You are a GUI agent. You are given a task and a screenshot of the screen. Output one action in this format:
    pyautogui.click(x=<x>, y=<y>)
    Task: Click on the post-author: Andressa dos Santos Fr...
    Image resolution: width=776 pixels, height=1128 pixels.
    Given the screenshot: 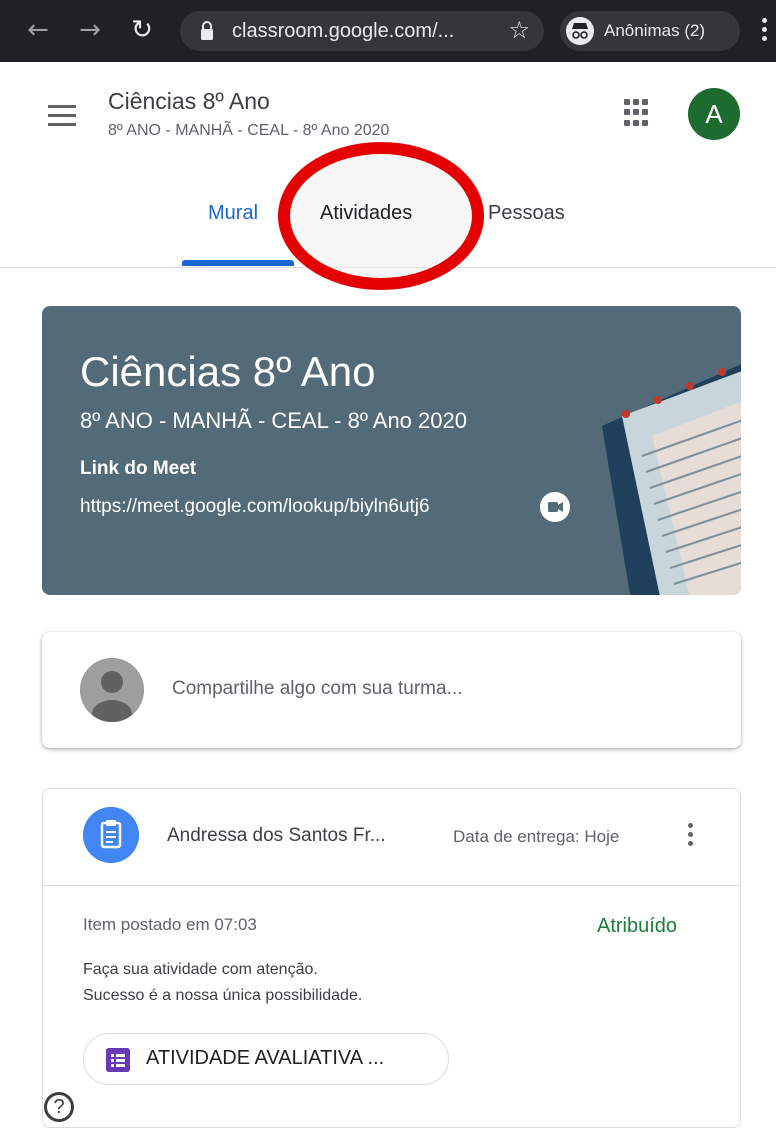 What is the action you would take?
    pyautogui.click(x=276, y=835)
    